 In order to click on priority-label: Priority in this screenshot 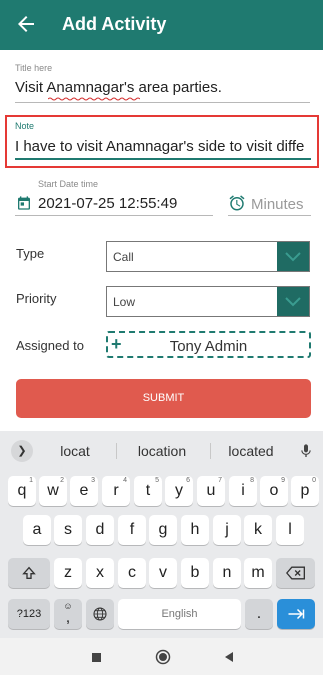, I will do `click(36, 298)`.